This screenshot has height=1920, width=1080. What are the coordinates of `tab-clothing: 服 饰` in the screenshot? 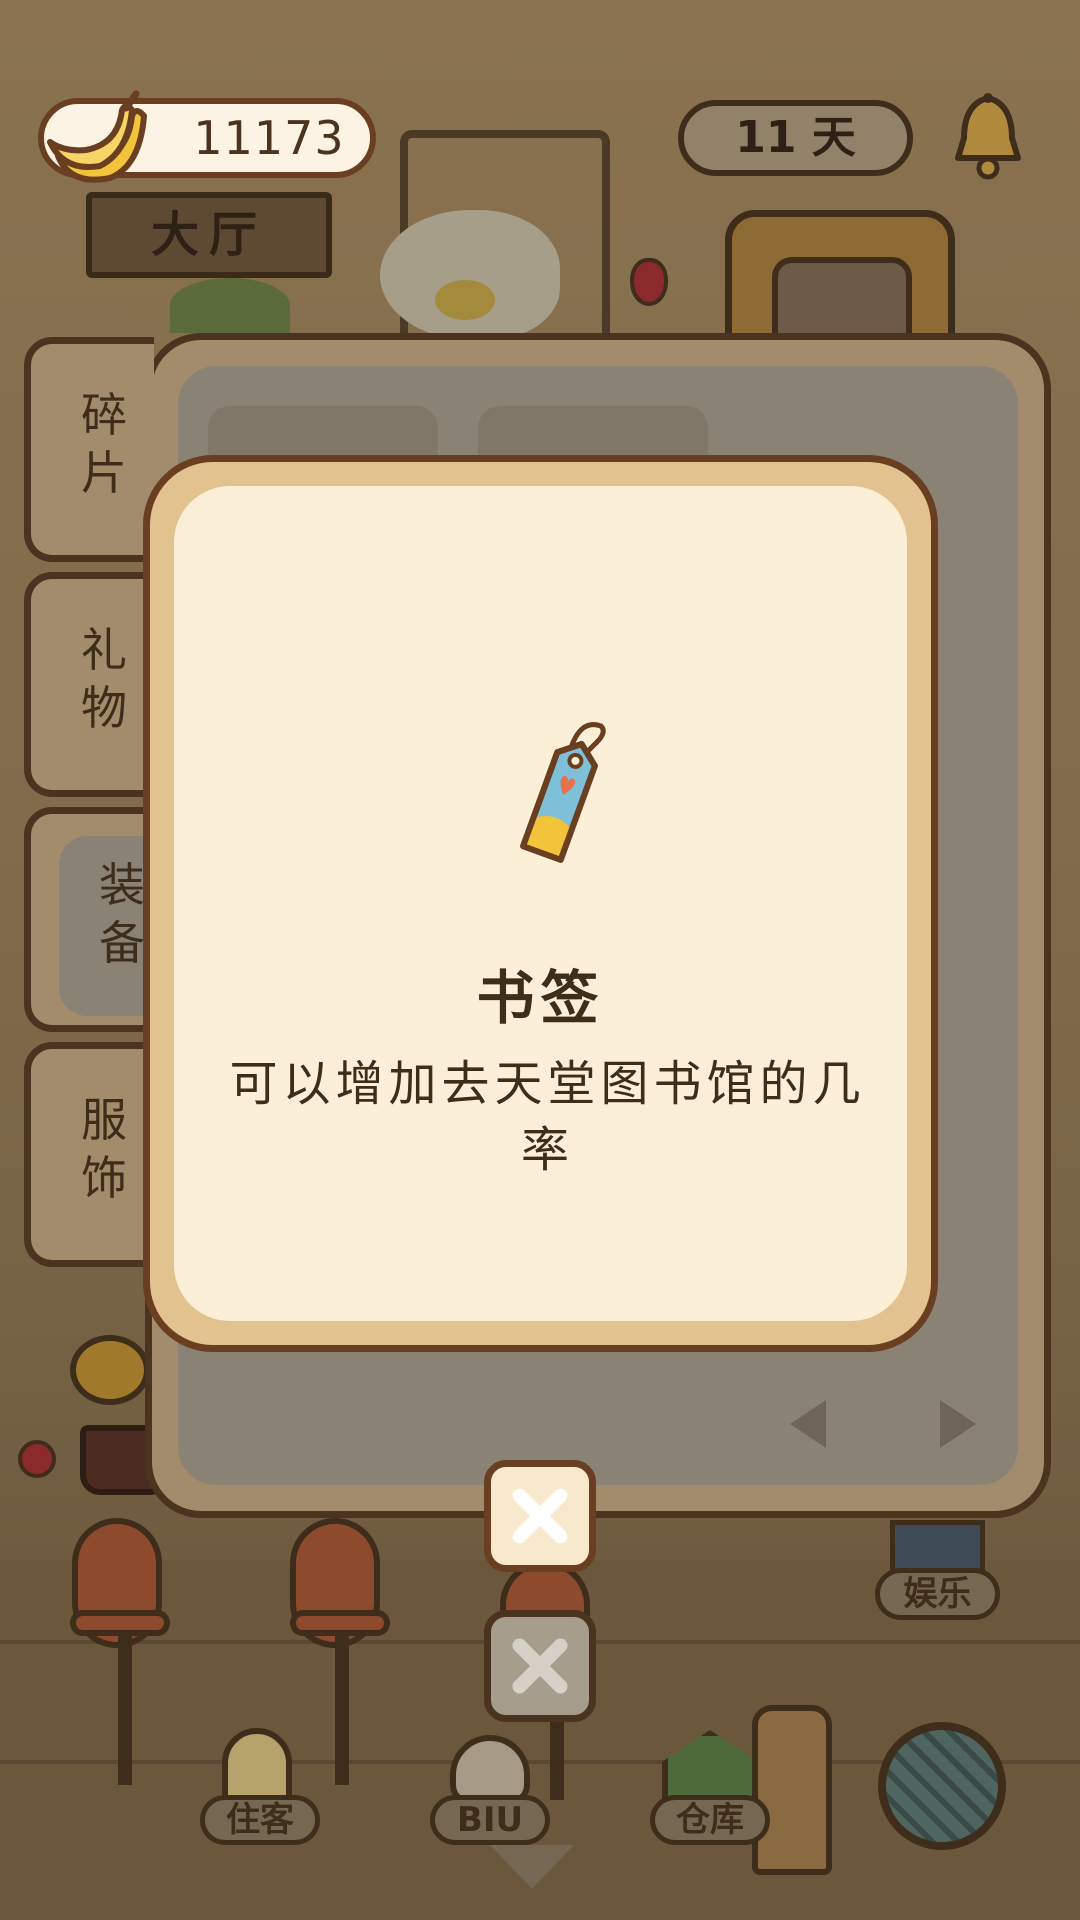 It's located at (89, 1154).